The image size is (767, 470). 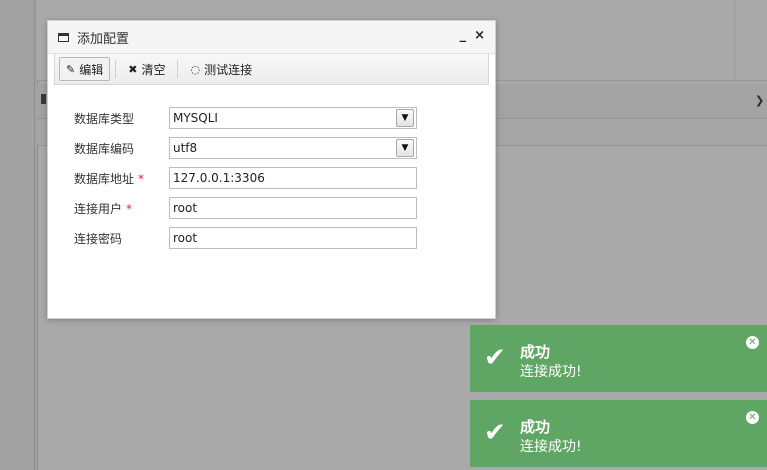 I want to click on db-address-input: 127.0.0.1:3306, so click(x=293, y=178).